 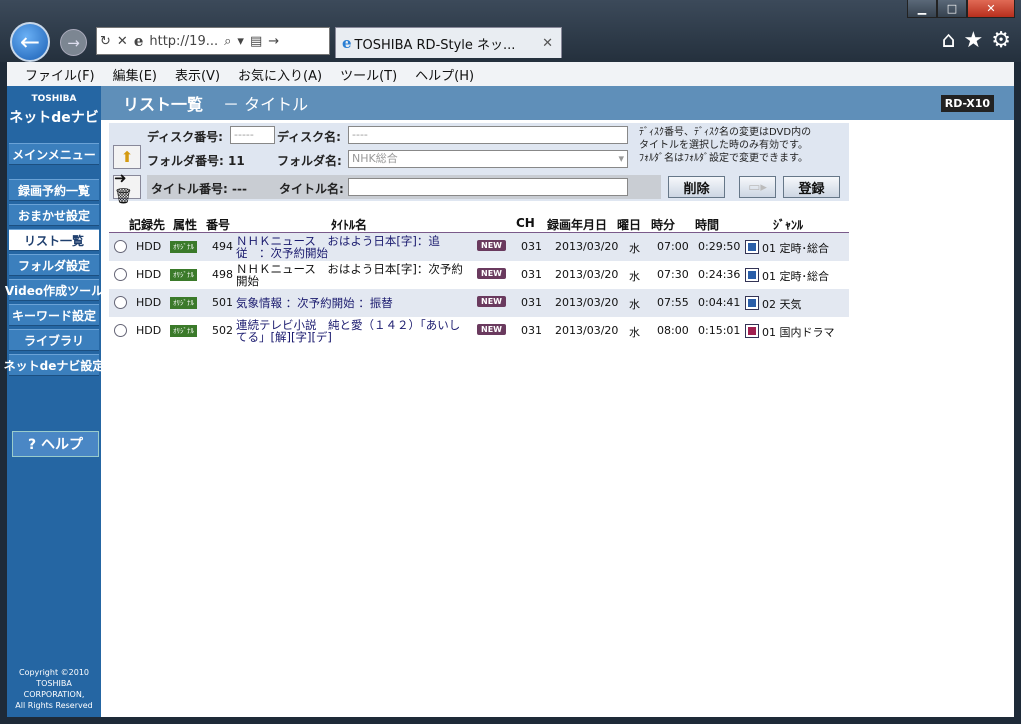 What do you see at coordinates (54, 215) in the screenshot?
I see `sidebar-item-omakase: おまかせ設定` at bounding box center [54, 215].